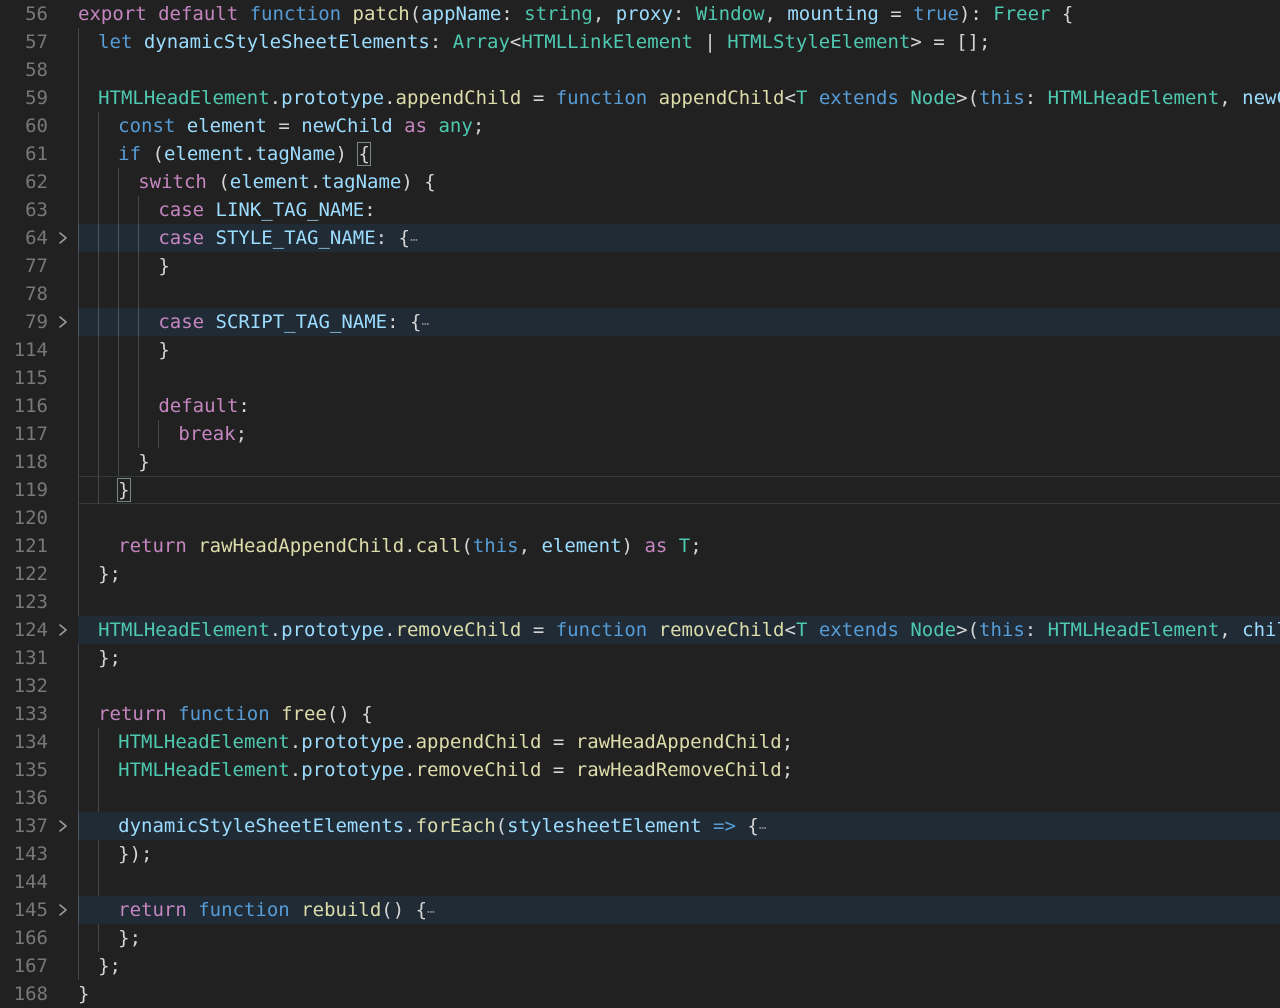  I want to click on gutter: 60, so click(39, 126).